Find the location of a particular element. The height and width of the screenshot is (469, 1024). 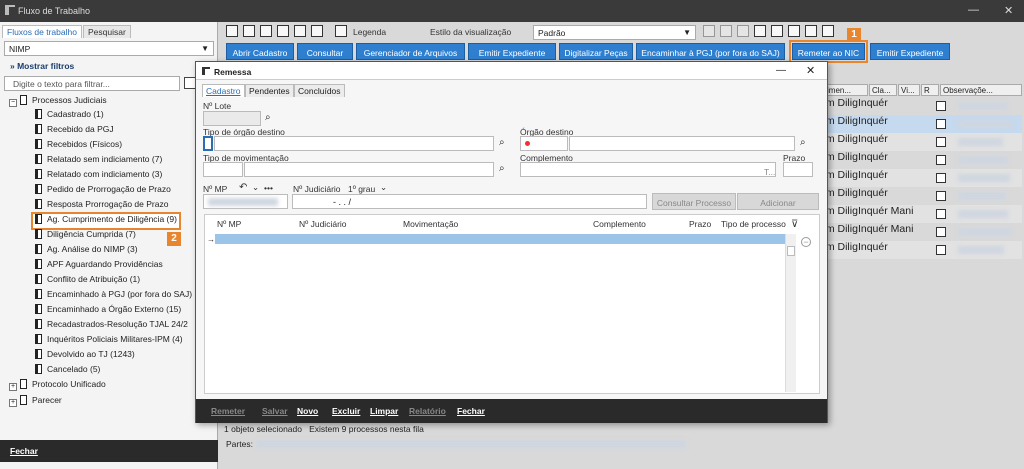

delete-button: Excluir is located at coordinates (346, 411).